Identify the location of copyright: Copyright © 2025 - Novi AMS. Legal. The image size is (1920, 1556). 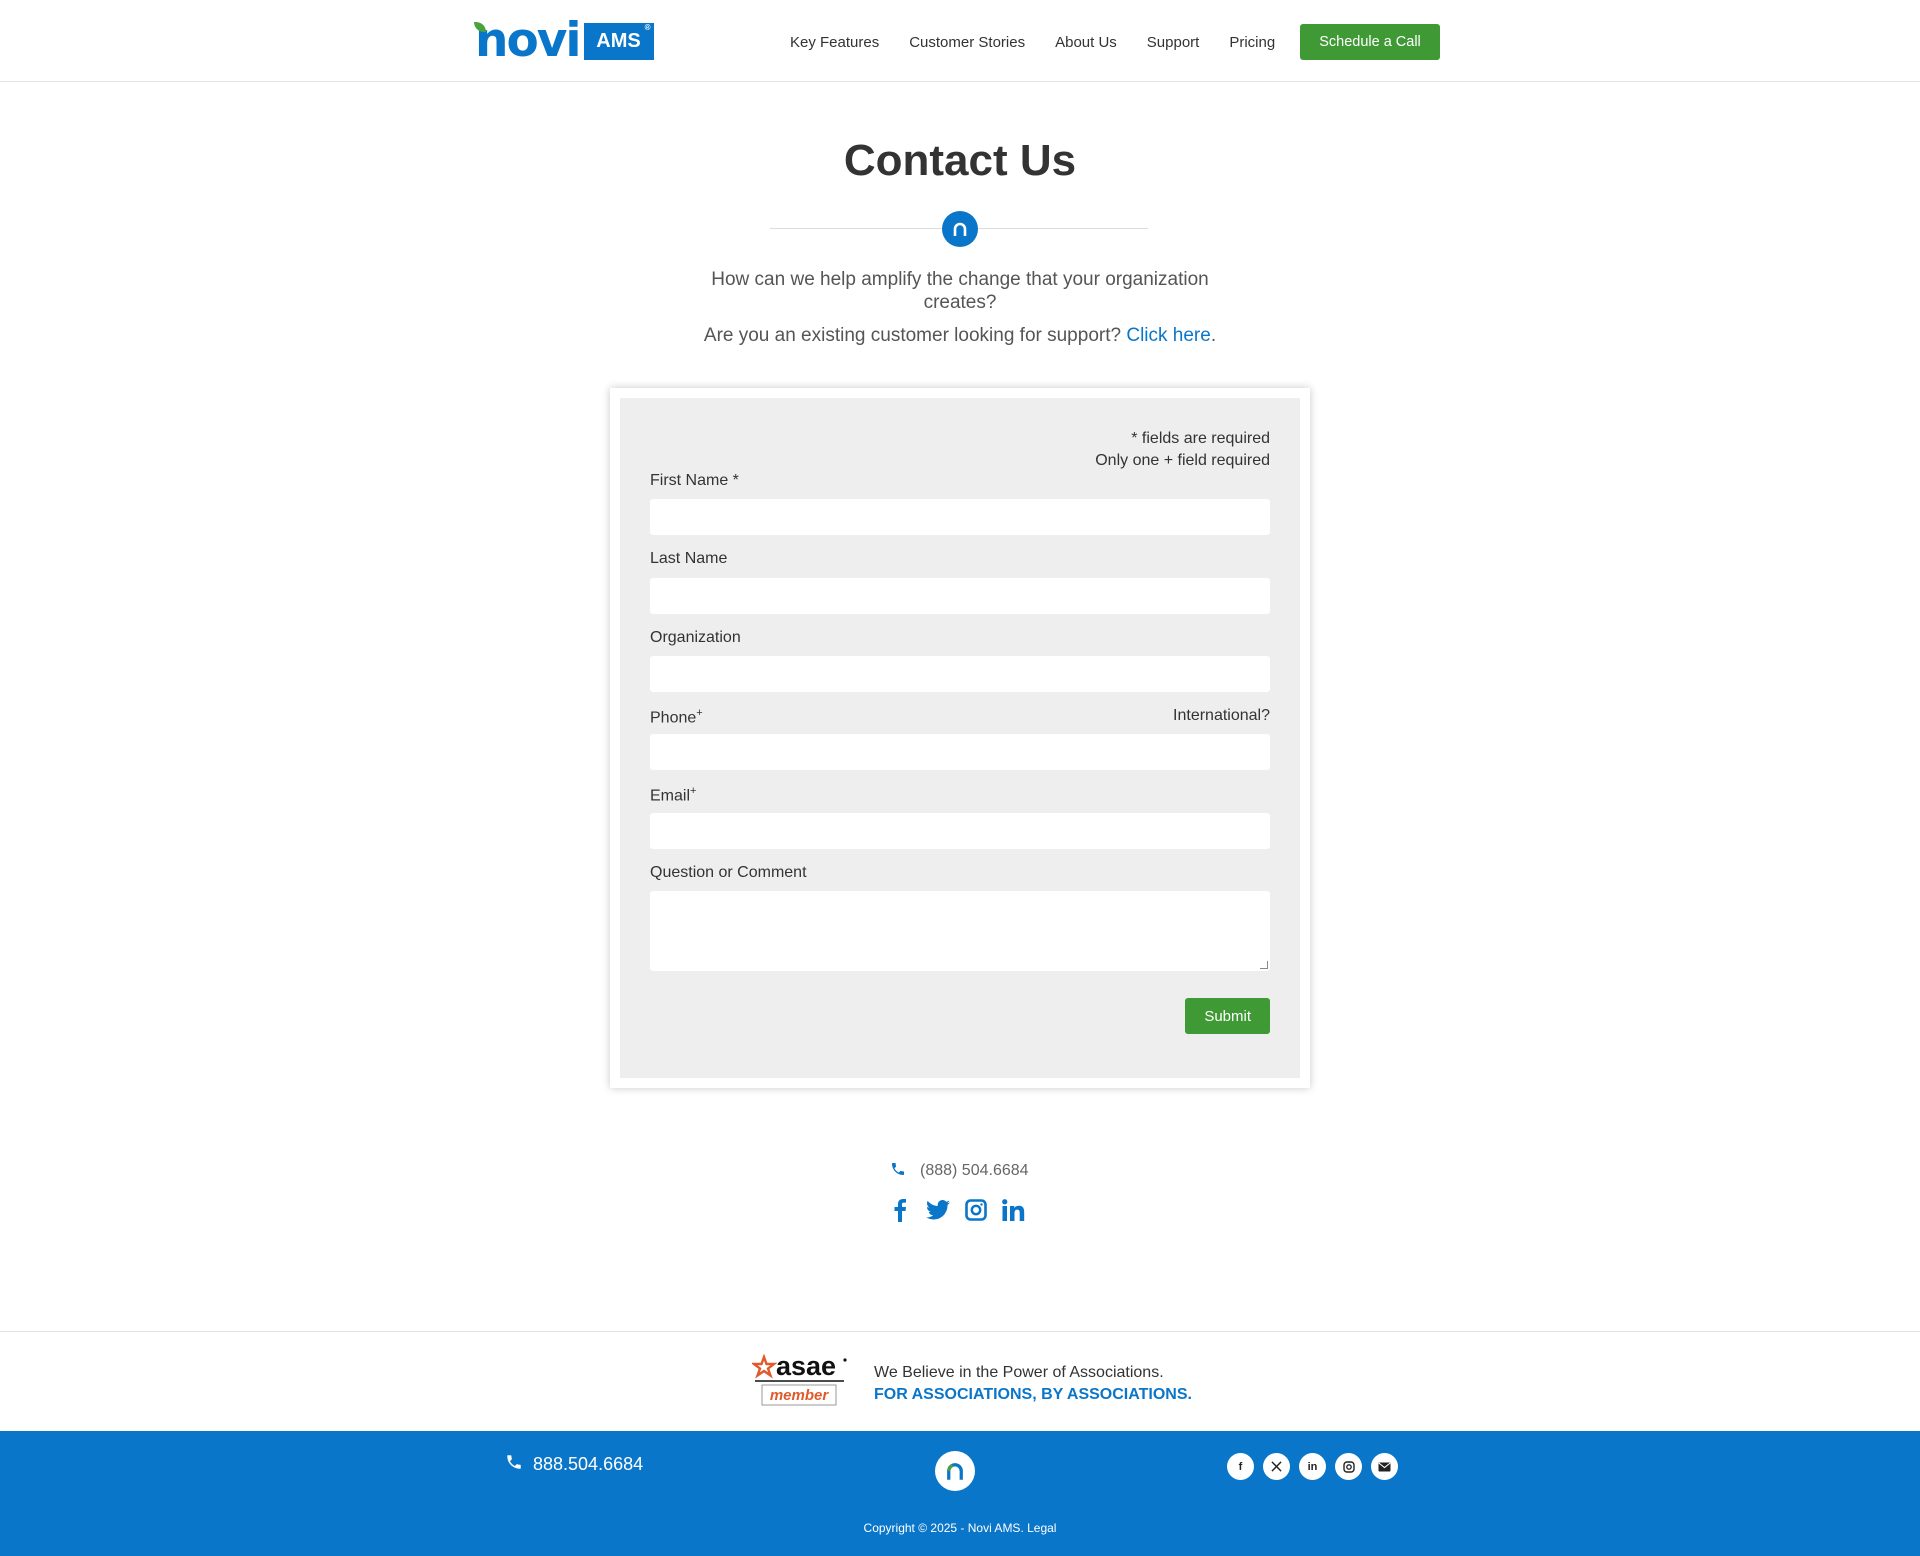
(960, 1528).